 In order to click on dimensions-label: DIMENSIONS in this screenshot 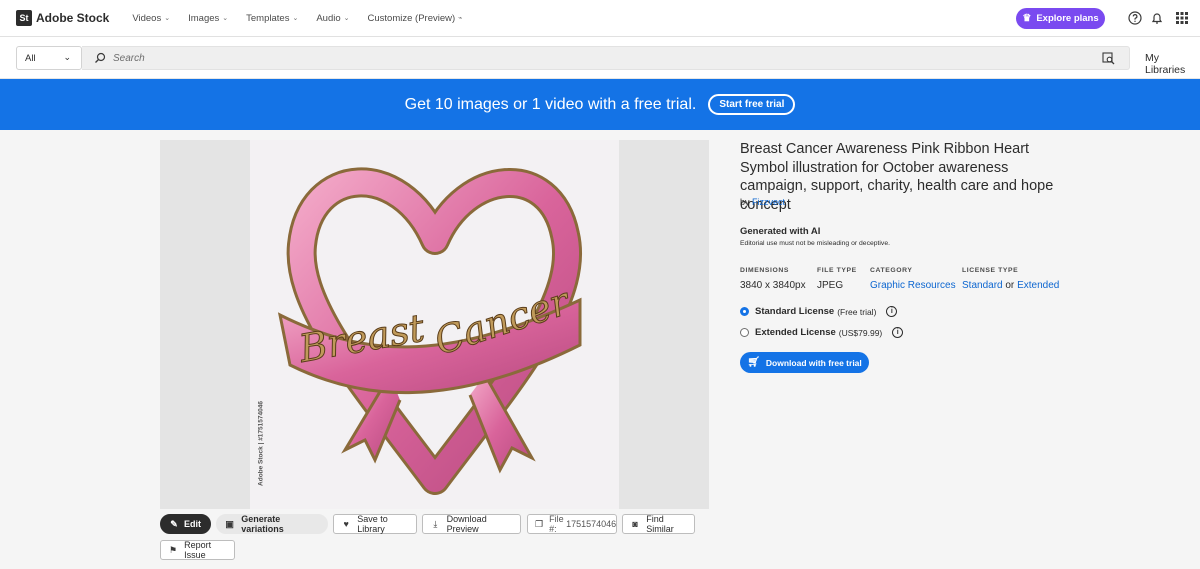, I will do `click(765, 270)`.